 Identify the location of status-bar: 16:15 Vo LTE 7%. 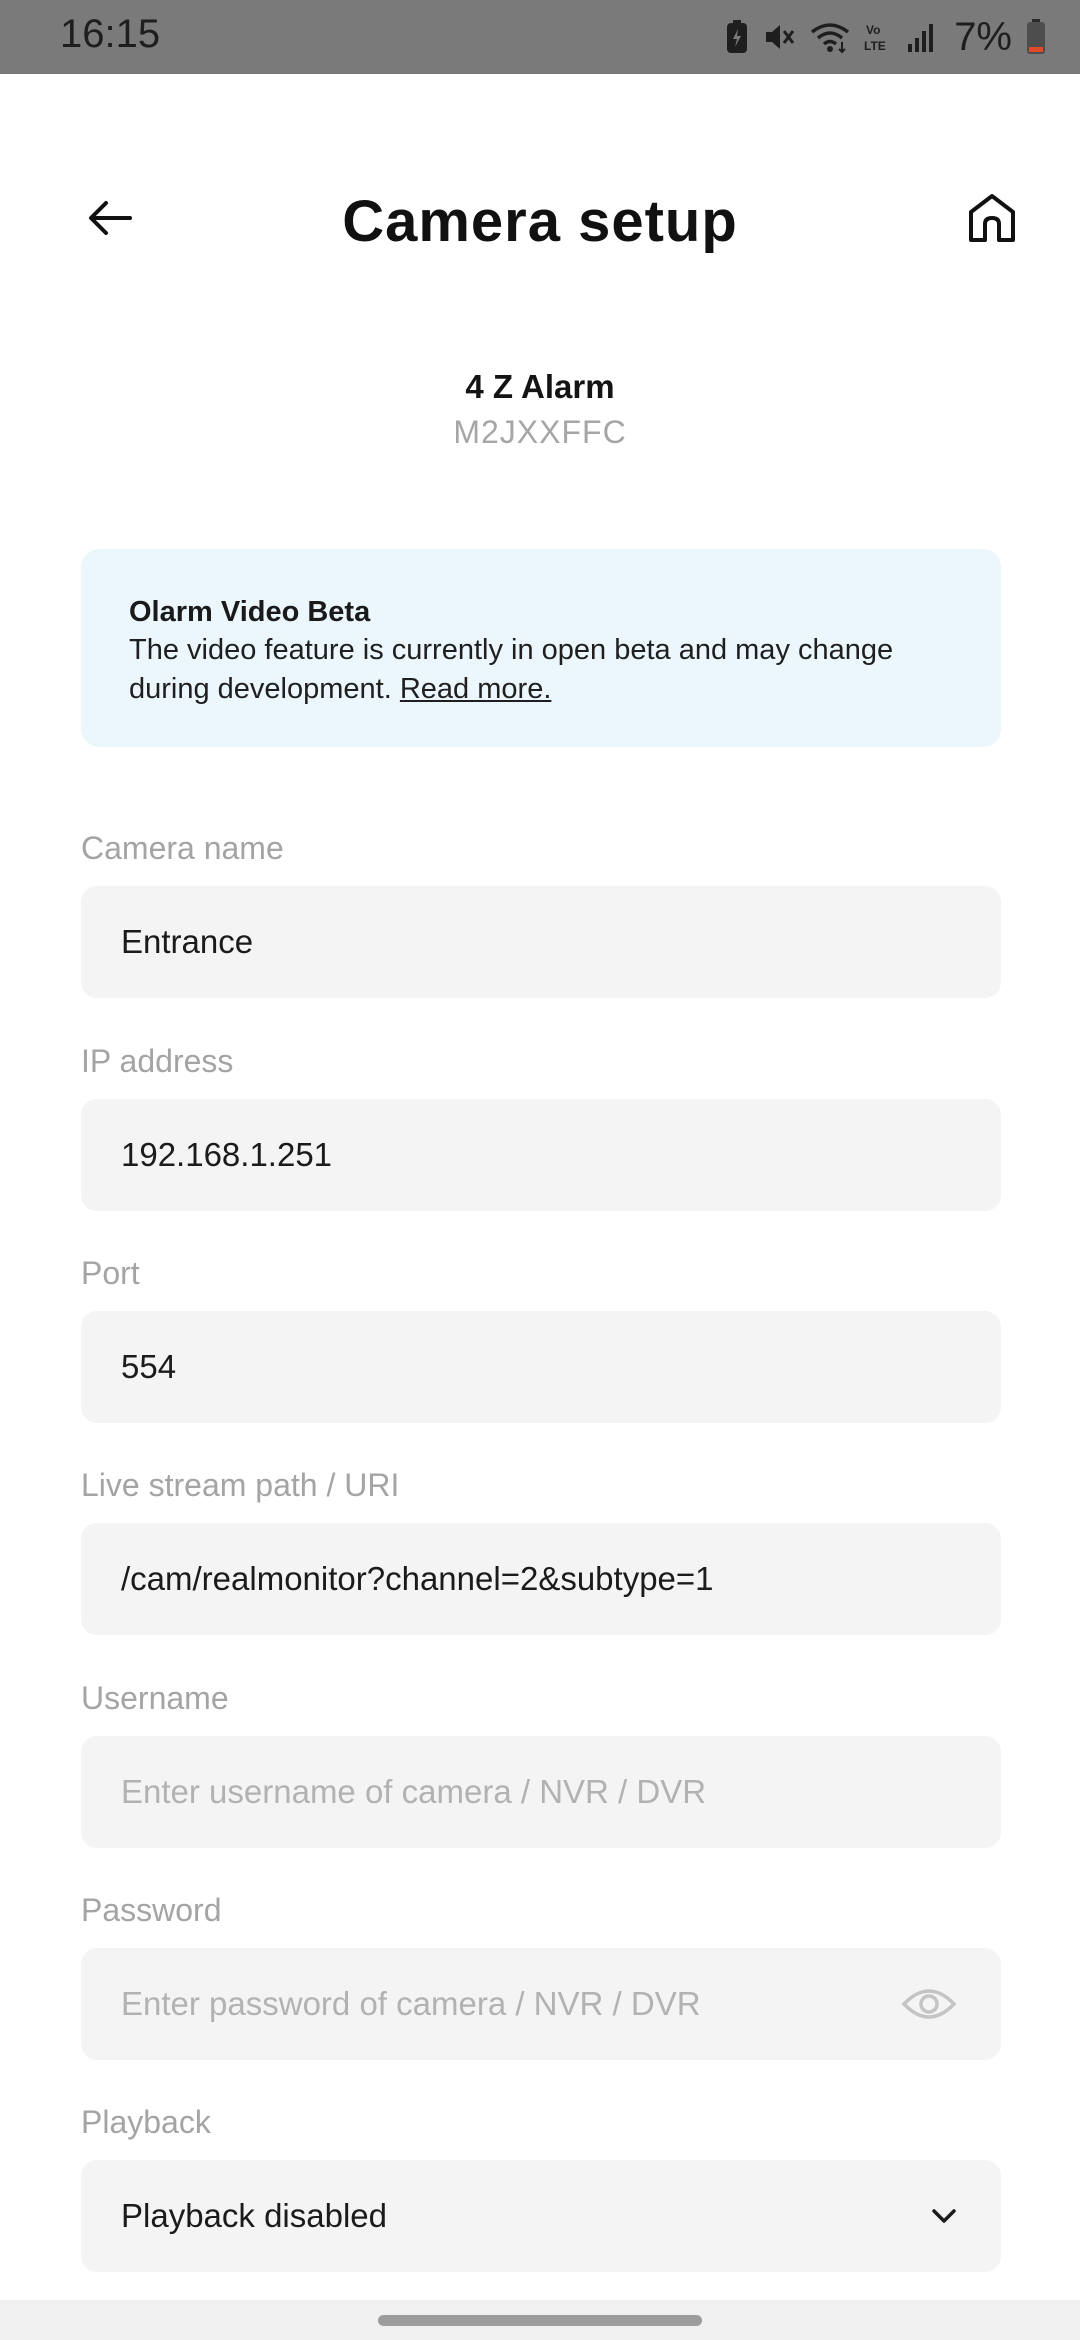
(540, 37).